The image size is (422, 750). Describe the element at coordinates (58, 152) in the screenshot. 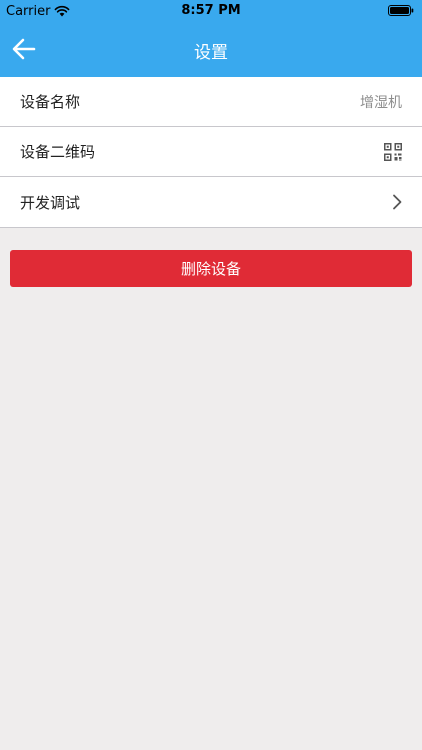

I see `setting-row-label: 设备二维码` at that location.